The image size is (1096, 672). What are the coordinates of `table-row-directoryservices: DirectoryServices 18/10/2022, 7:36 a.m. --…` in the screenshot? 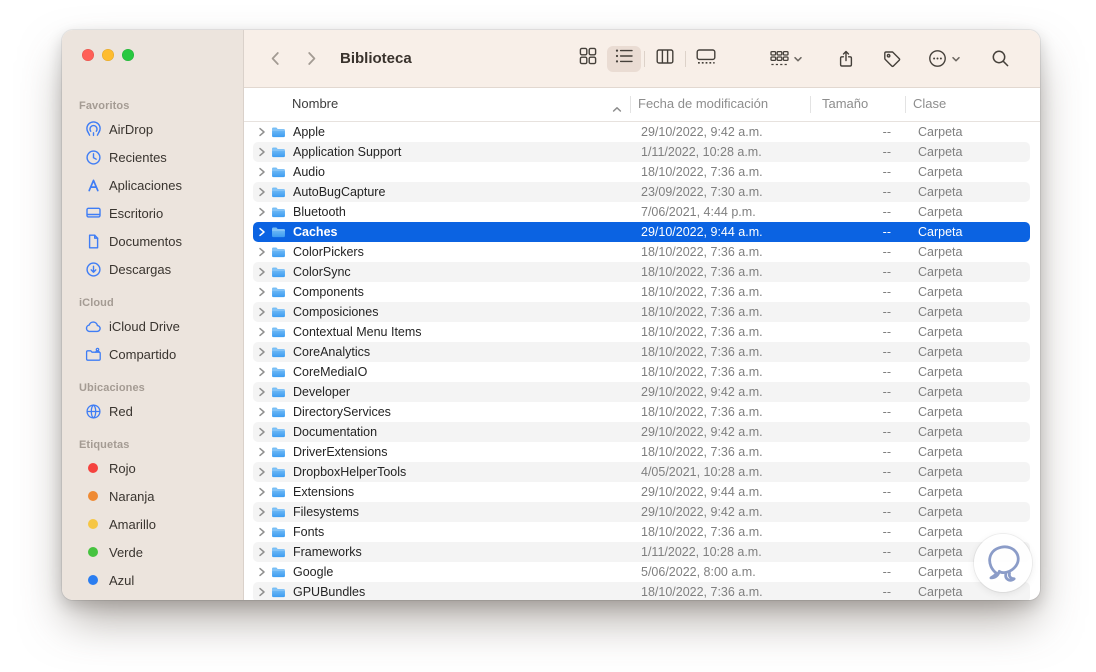 It's located at (641, 412).